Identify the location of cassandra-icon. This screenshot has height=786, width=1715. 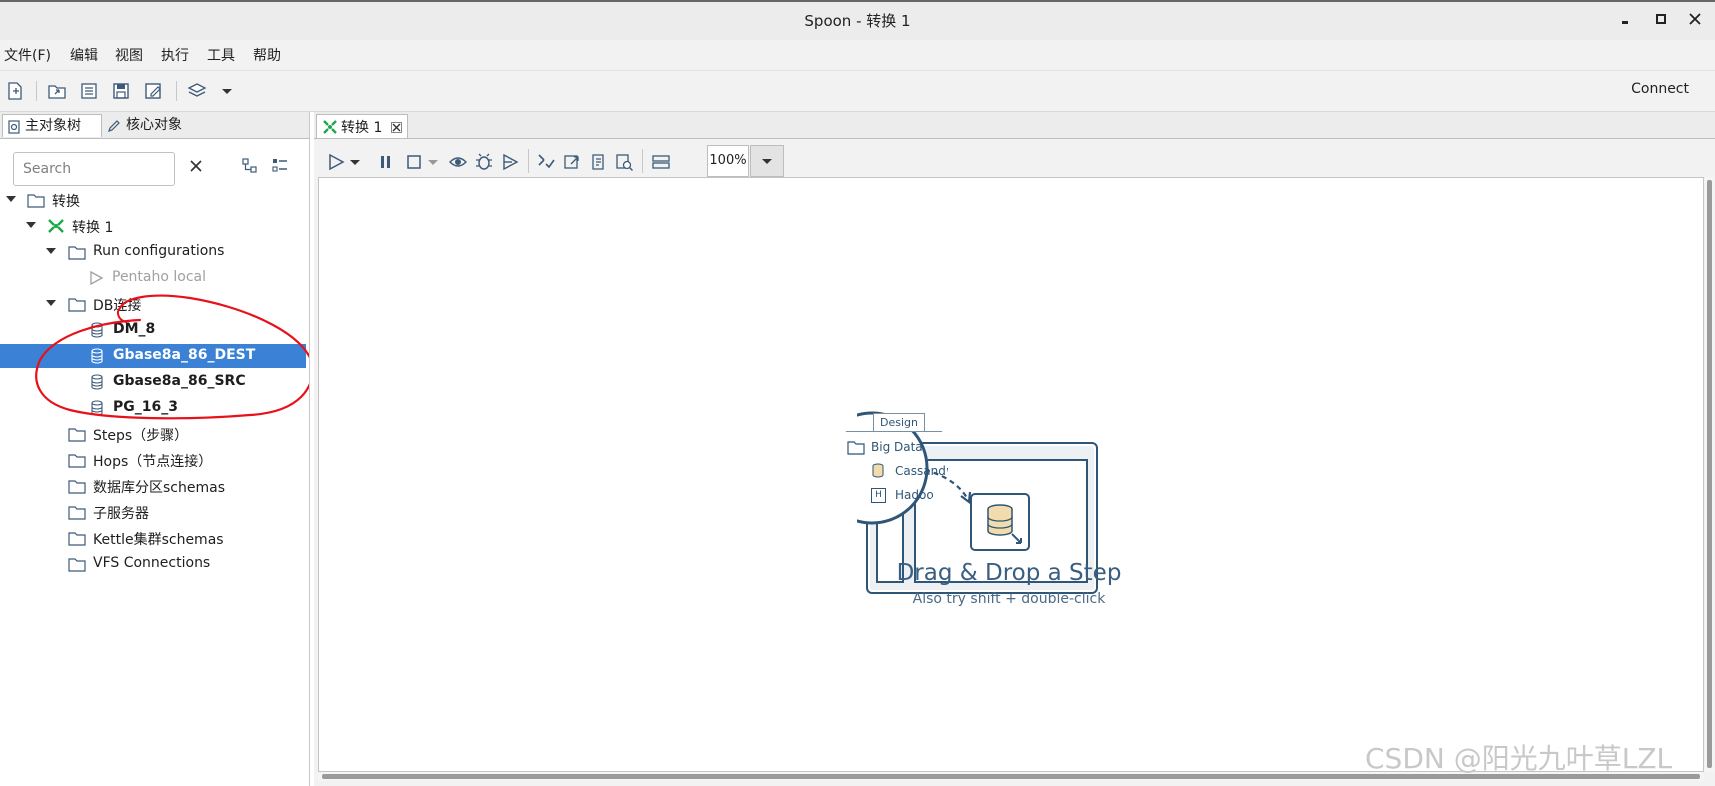
(878, 470).